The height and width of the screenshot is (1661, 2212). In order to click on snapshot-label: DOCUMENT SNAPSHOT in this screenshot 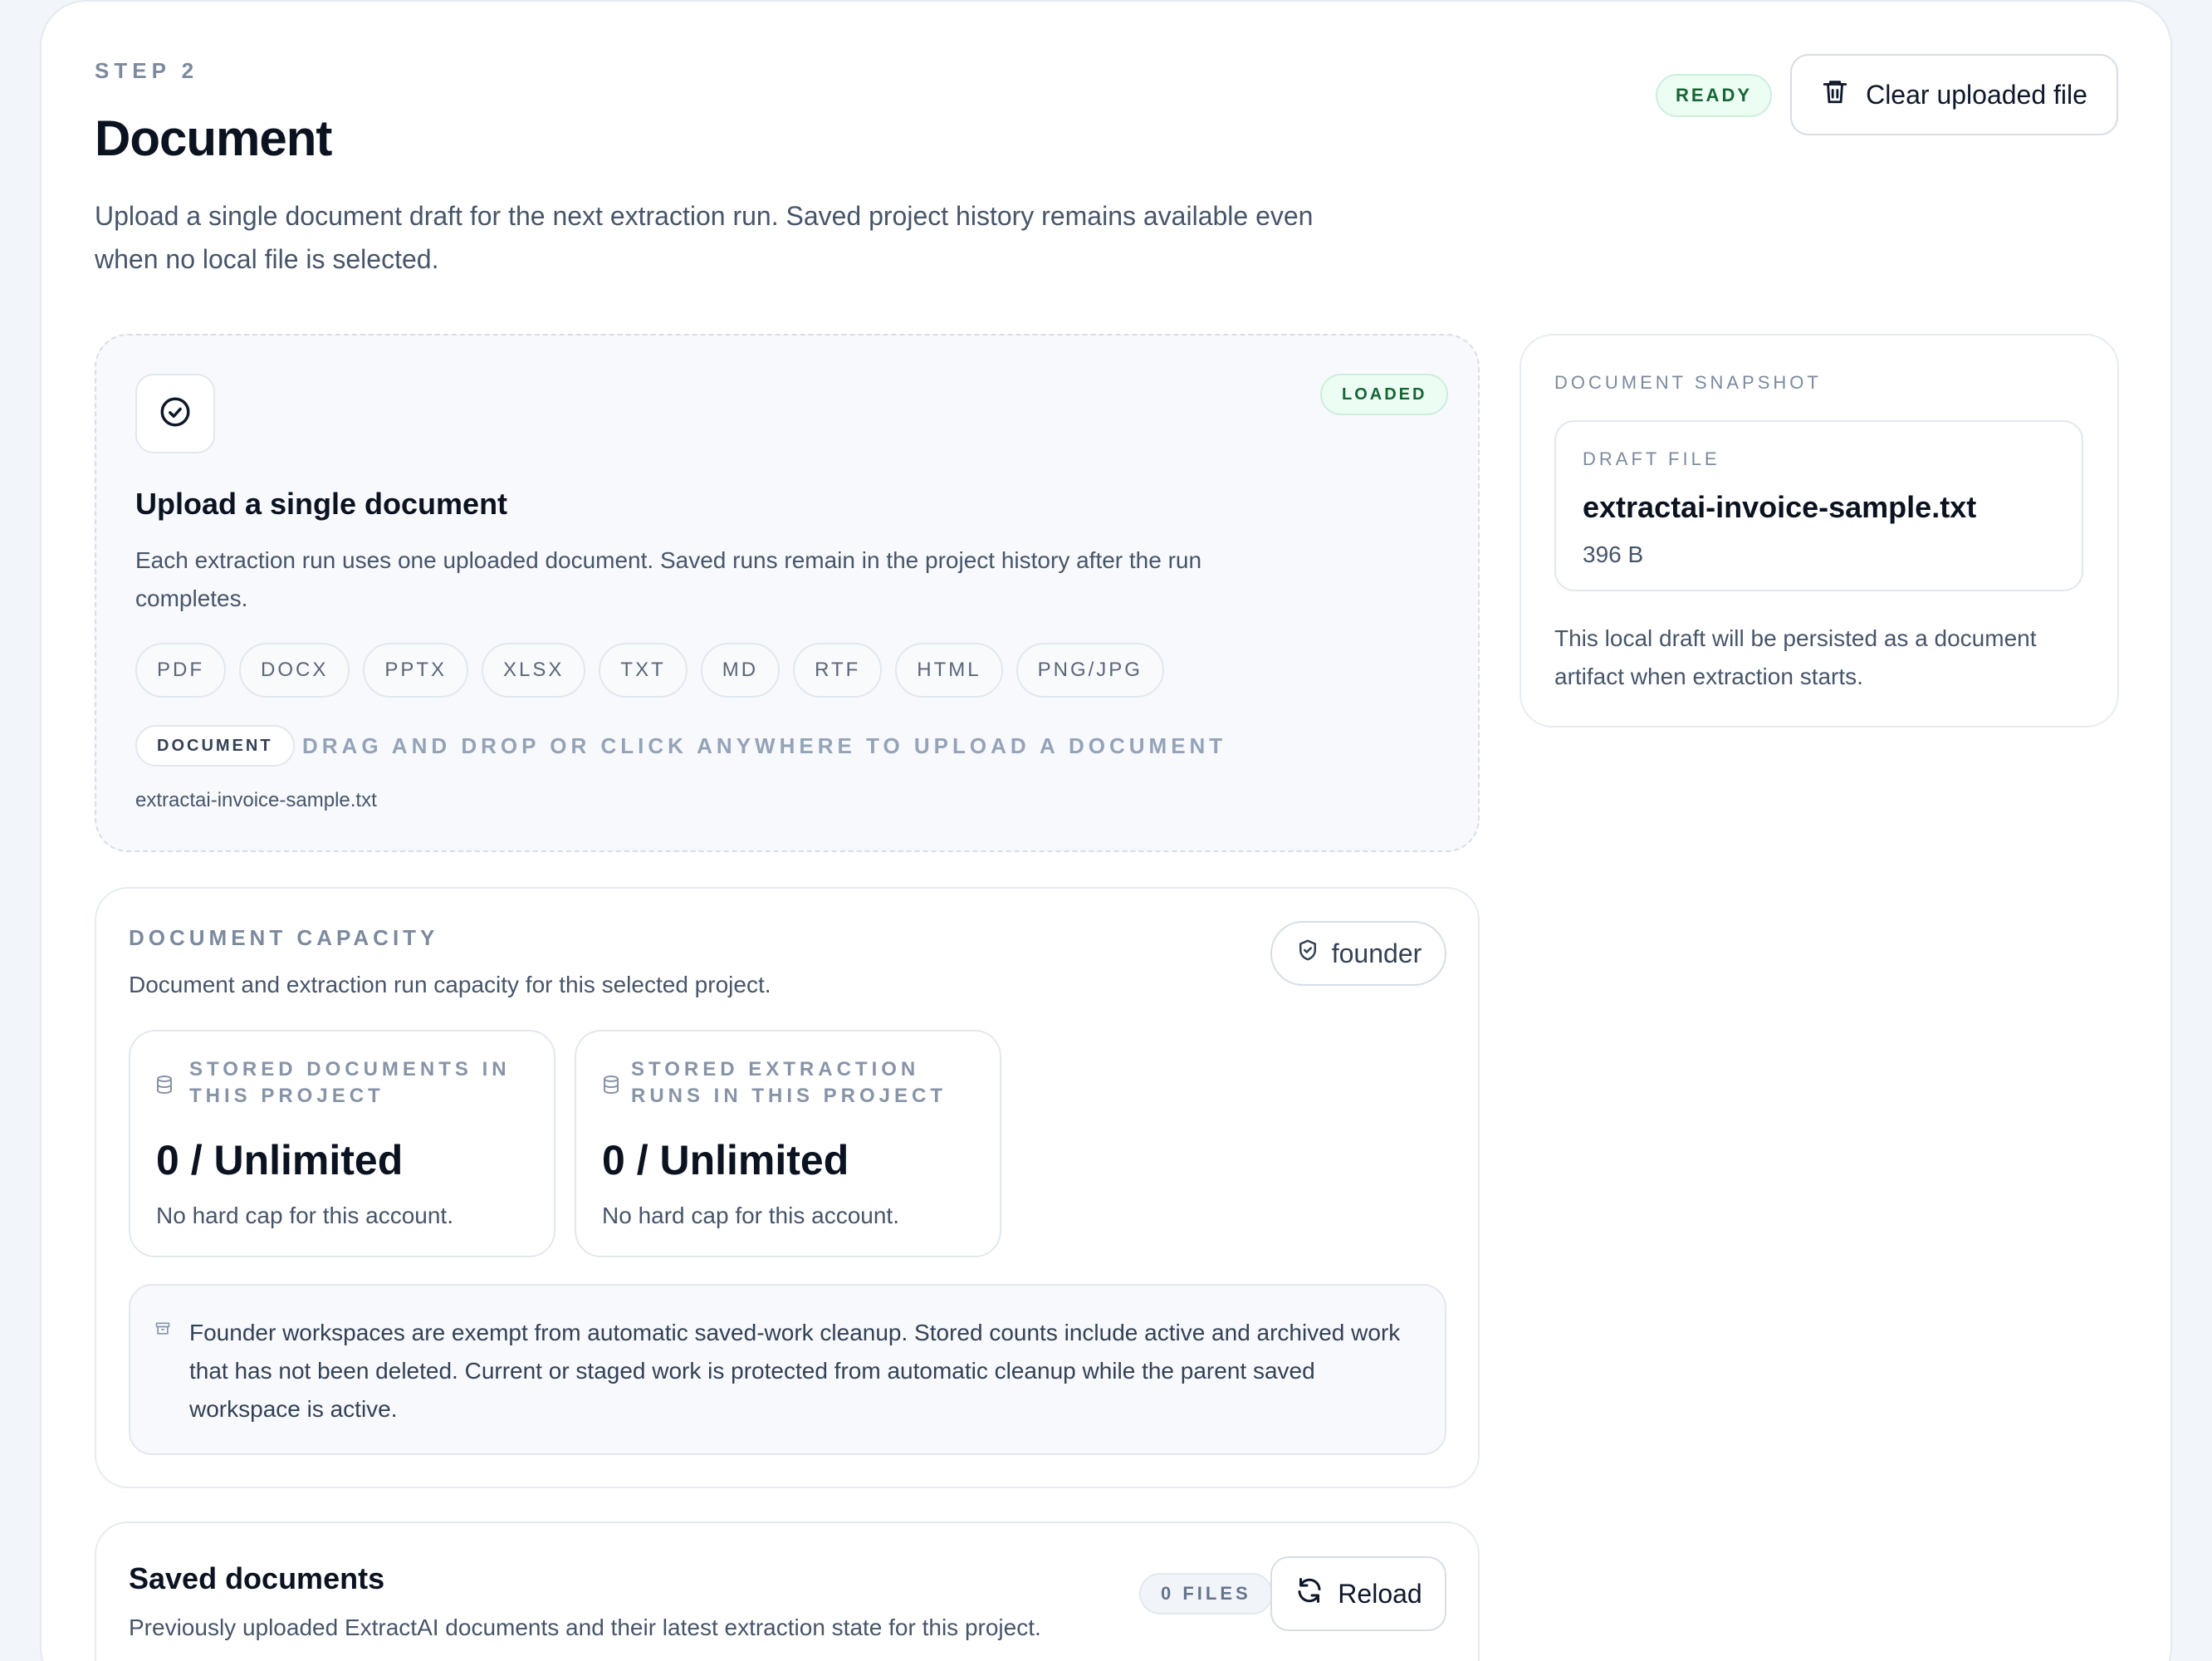, I will do `click(1688, 382)`.